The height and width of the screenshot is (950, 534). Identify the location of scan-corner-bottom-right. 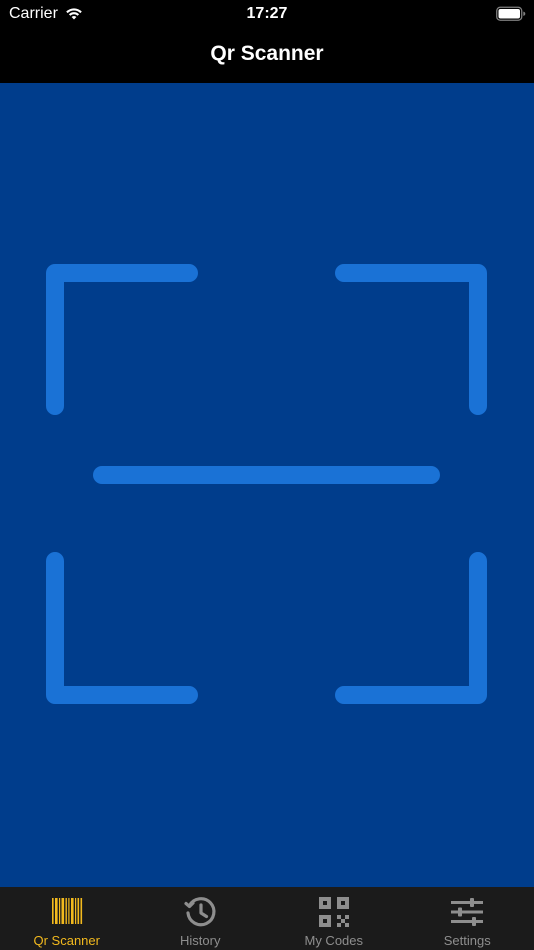
(411, 628).